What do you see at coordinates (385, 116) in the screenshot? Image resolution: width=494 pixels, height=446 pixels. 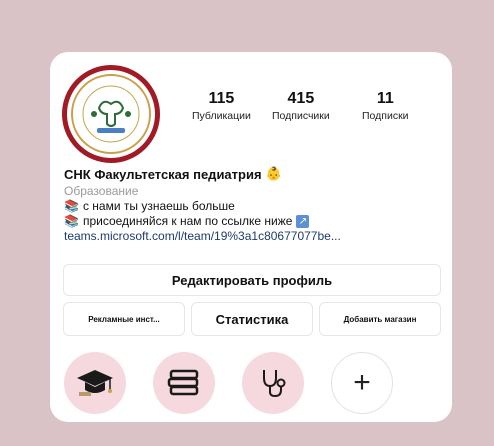 I see `stat-following-label: Подписки` at bounding box center [385, 116].